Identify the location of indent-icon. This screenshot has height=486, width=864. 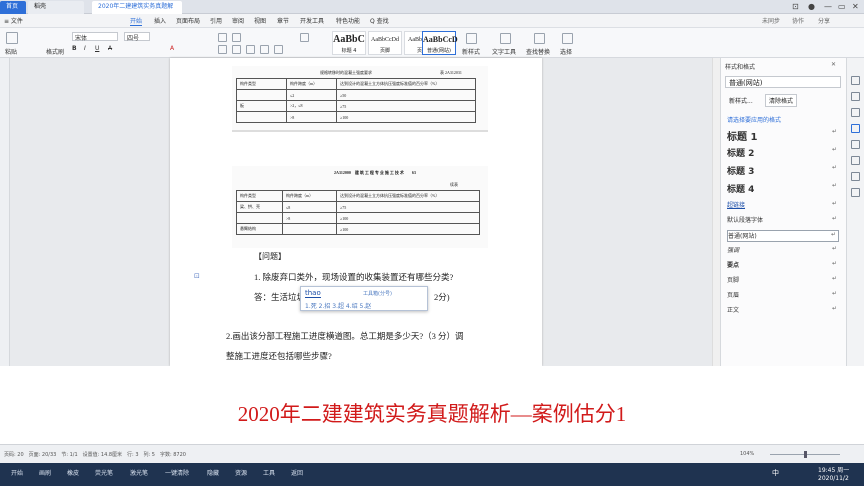
(304, 37).